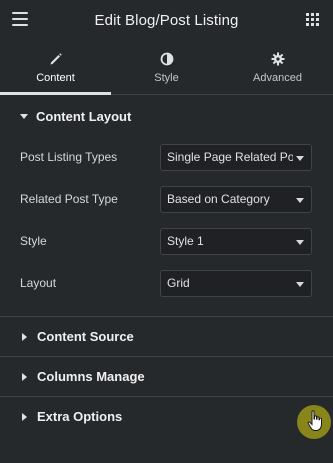 The image size is (333, 463). What do you see at coordinates (84, 116) in the screenshot?
I see `section-title: Content Layout` at bounding box center [84, 116].